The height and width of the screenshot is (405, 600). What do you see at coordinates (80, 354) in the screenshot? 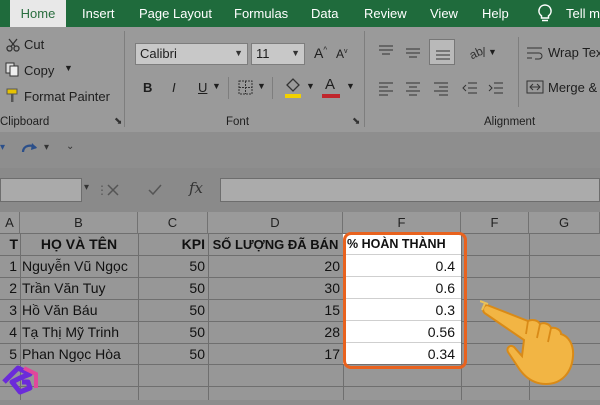
I see `cell-name: Phan Ngọc Hòa` at bounding box center [80, 354].